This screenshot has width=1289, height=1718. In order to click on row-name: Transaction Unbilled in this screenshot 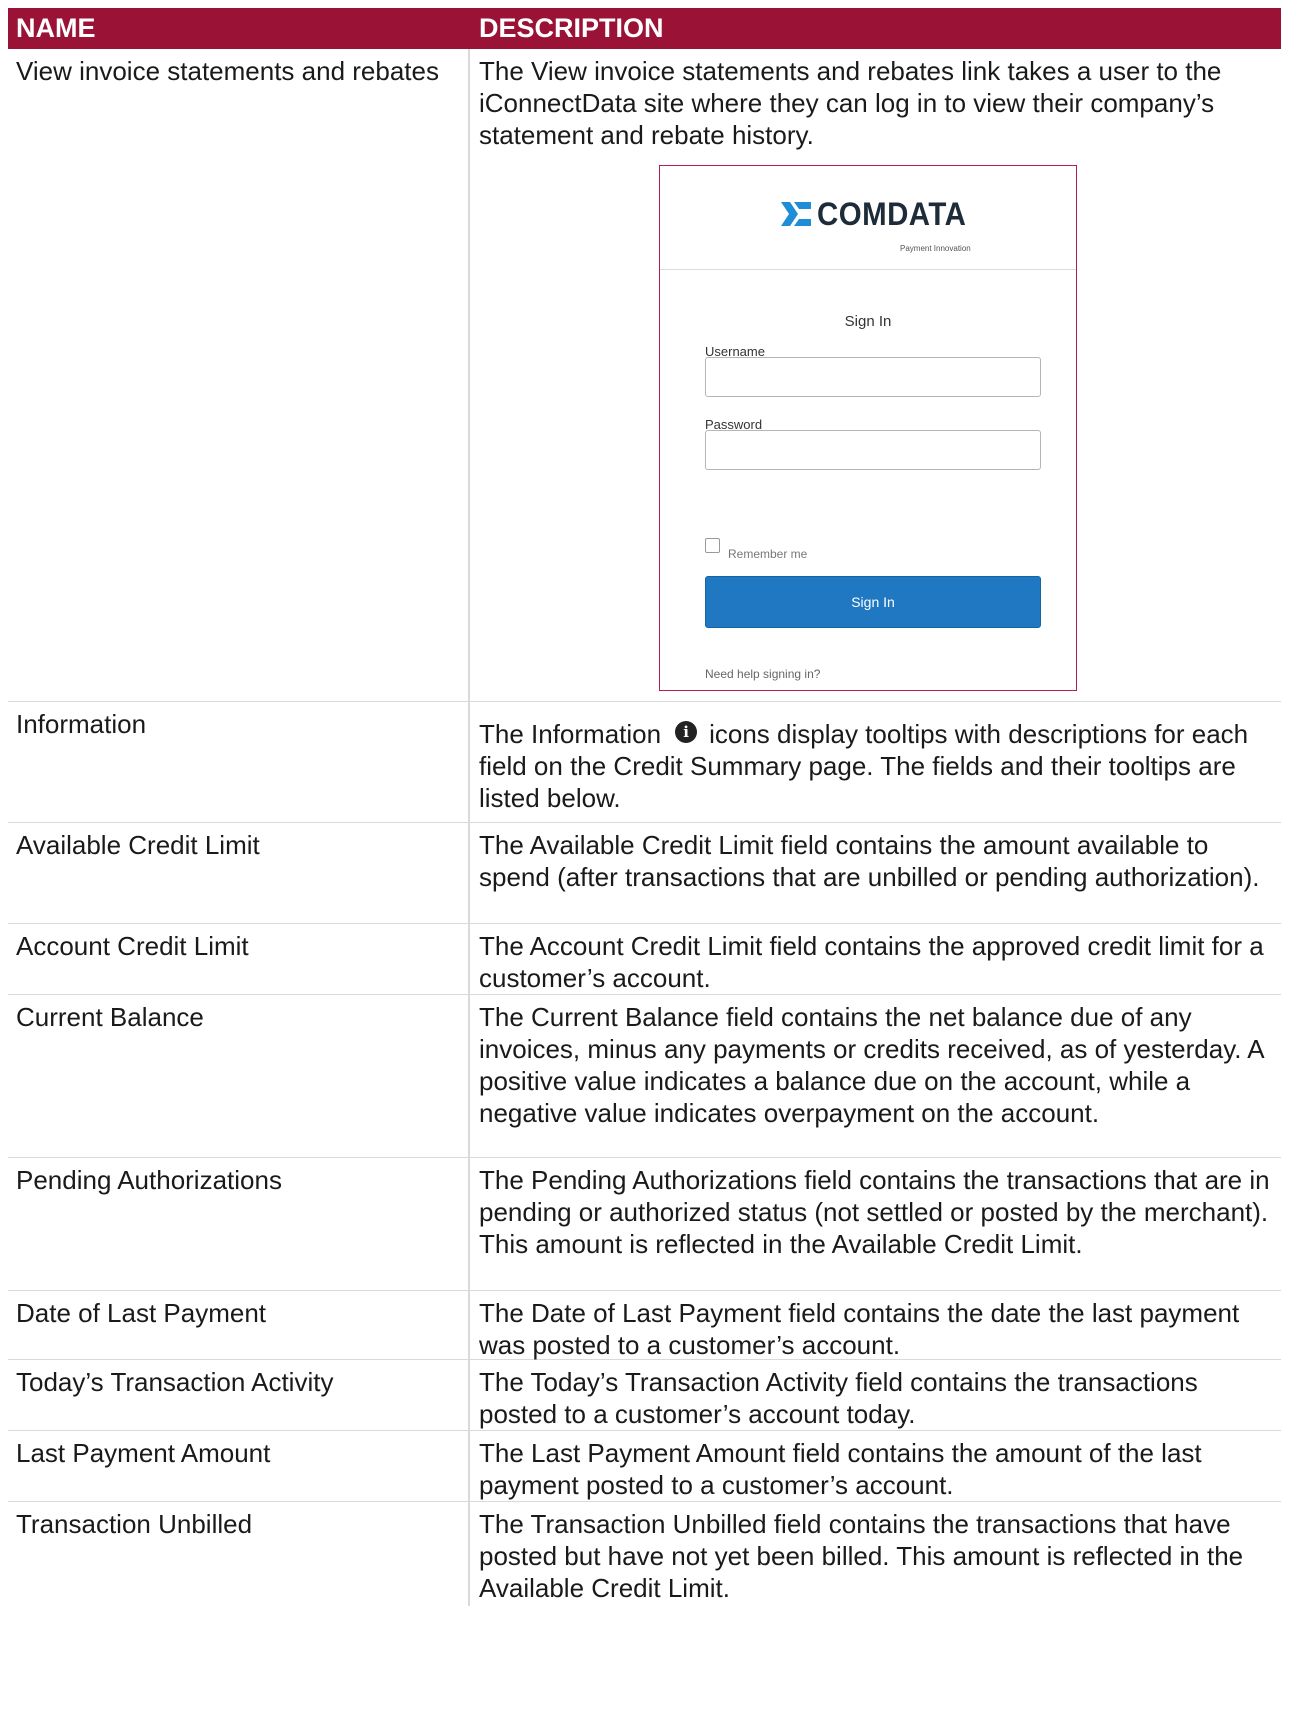, I will do `click(239, 1554)`.